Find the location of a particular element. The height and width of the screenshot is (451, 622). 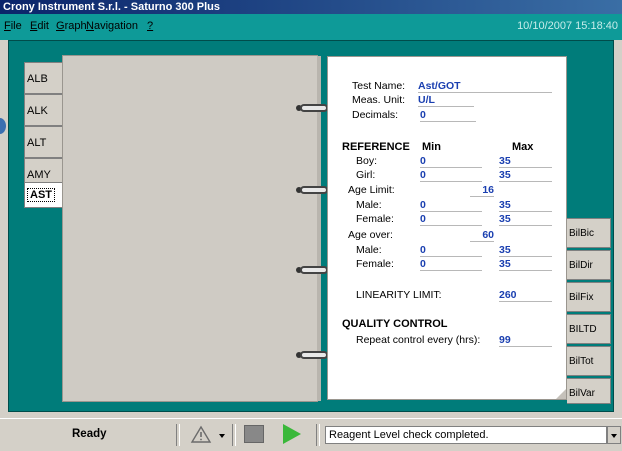

menu-navigation-rest: avigation is located at coordinates (115, 26).